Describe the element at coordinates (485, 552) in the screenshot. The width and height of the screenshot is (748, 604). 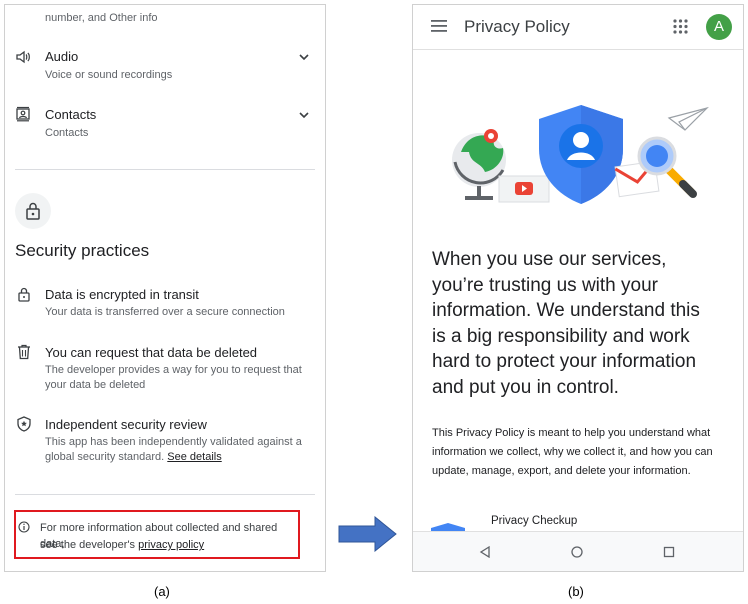
I see `back-icon` at that location.